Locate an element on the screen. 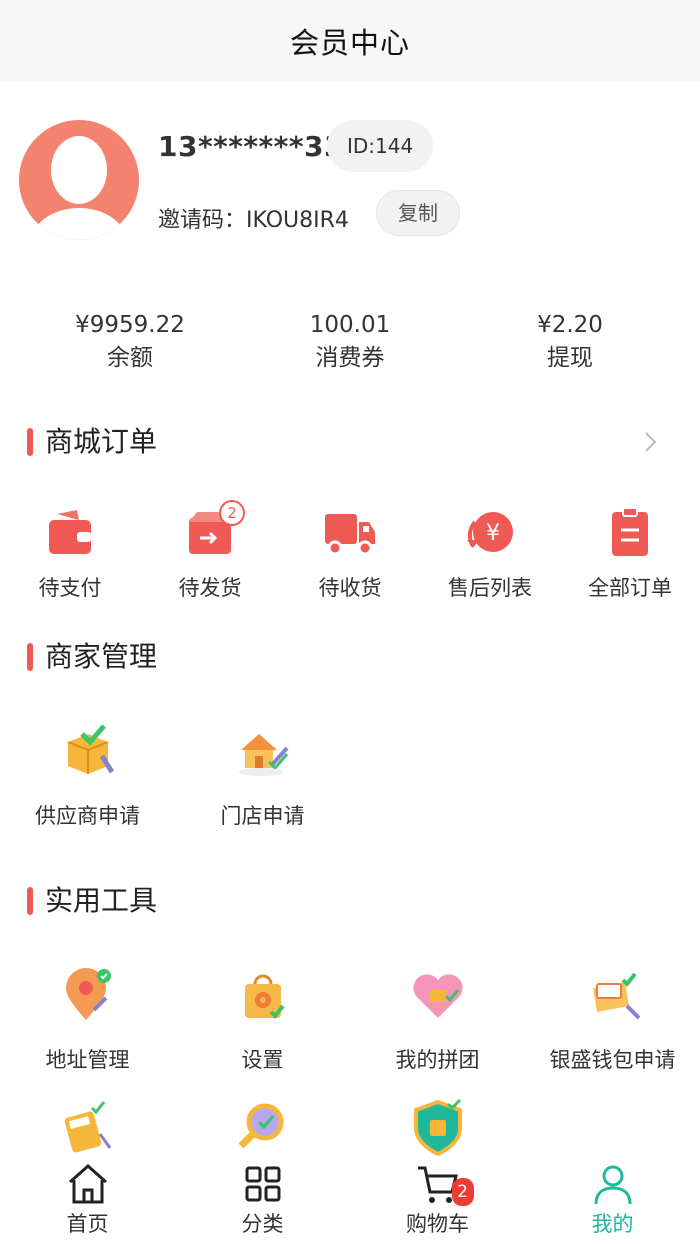  order-pending-shipment: 2 待发货 is located at coordinates (210, 551).